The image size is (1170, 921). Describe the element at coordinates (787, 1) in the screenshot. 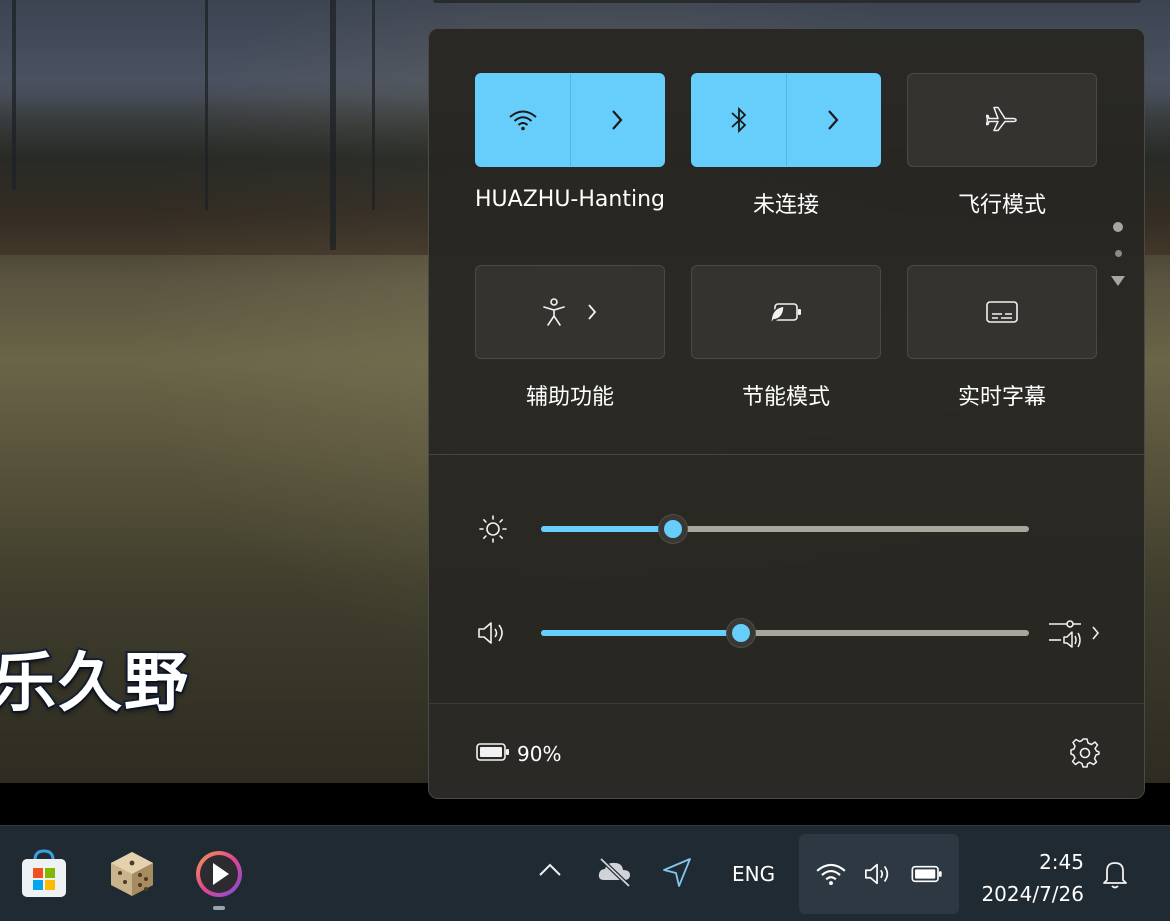

I see `panel-top-edge` at that location.